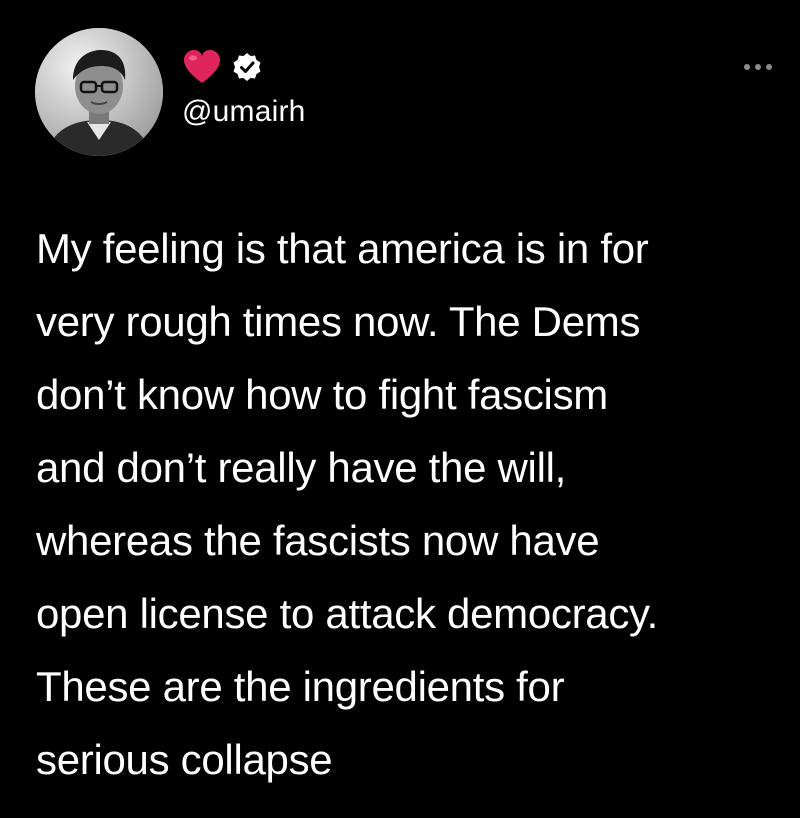 The width and height of the screenshot is (800, 818). Describe the element at coordinates (244, 112) in the screenshot. I see `user-handle: @umairh` at that location.